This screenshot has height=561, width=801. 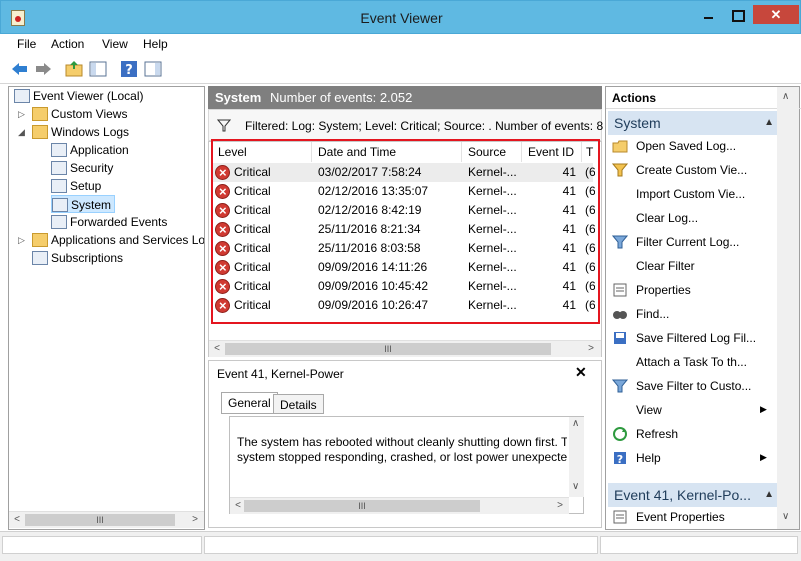 What do you see at coordinates (620, 517) in the screenshot?
I see `event-properties-icon` at bounding box center [620, 517].